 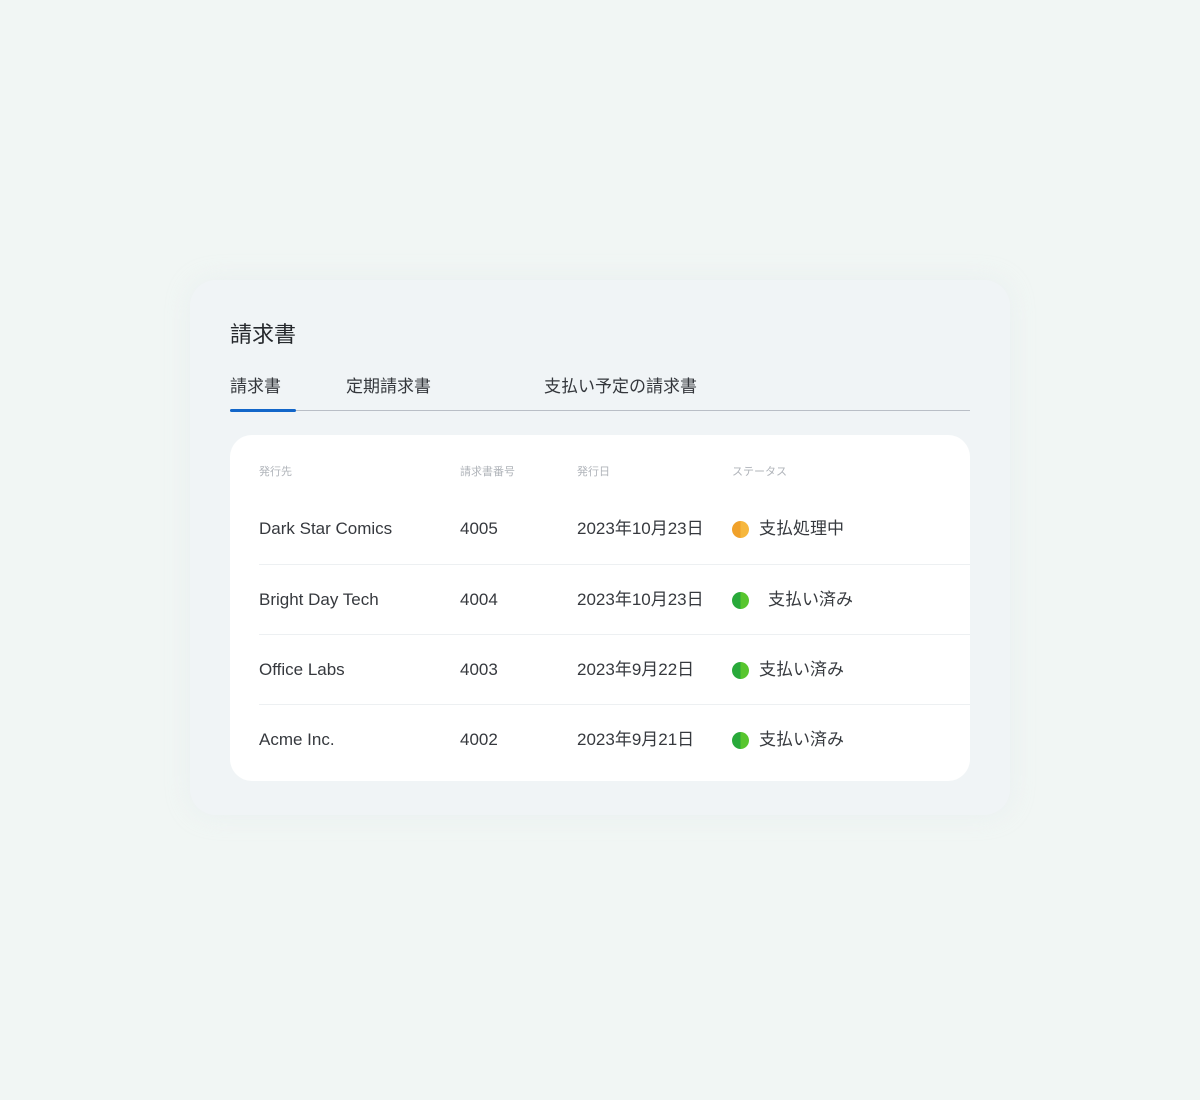 I want to click on recipient-cell: Dark Star Comics, so click(x=326, y=528).